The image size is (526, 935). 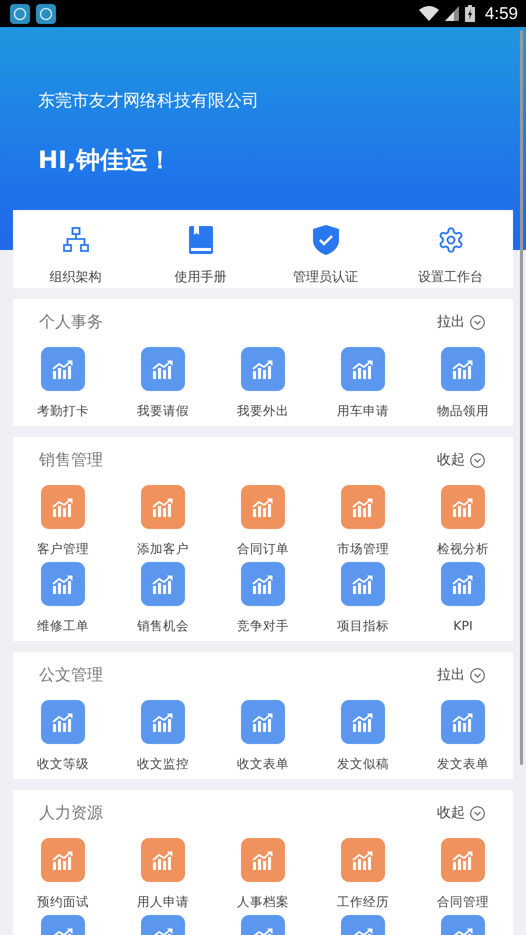 What do you see at coordinates (163, 411) in the screenshot?
I see `app-label: 我要请假` at bounding box center [163, 411].